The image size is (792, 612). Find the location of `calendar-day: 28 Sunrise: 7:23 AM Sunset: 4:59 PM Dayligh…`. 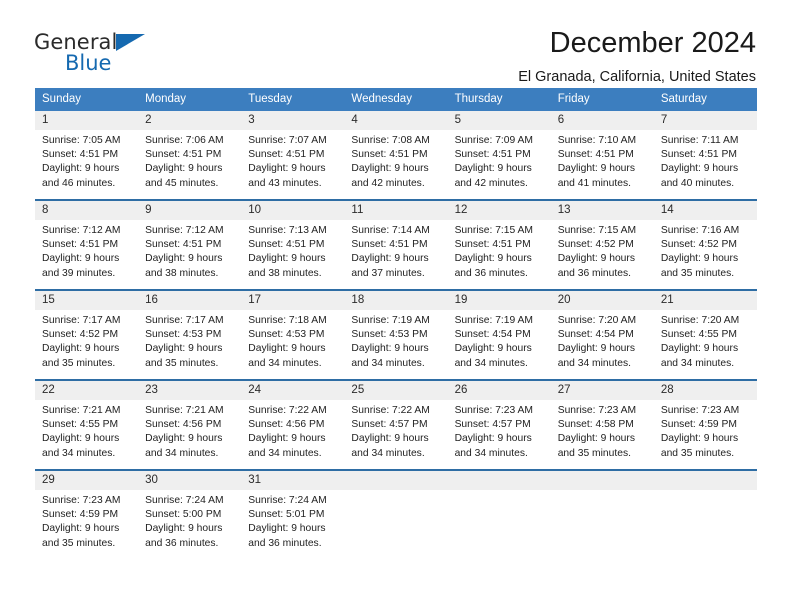

calendar-day: 28 Sunrise: 7:23 AM Sunset: 4:59 PM Dayligh… is located at coordinates (705, 425).